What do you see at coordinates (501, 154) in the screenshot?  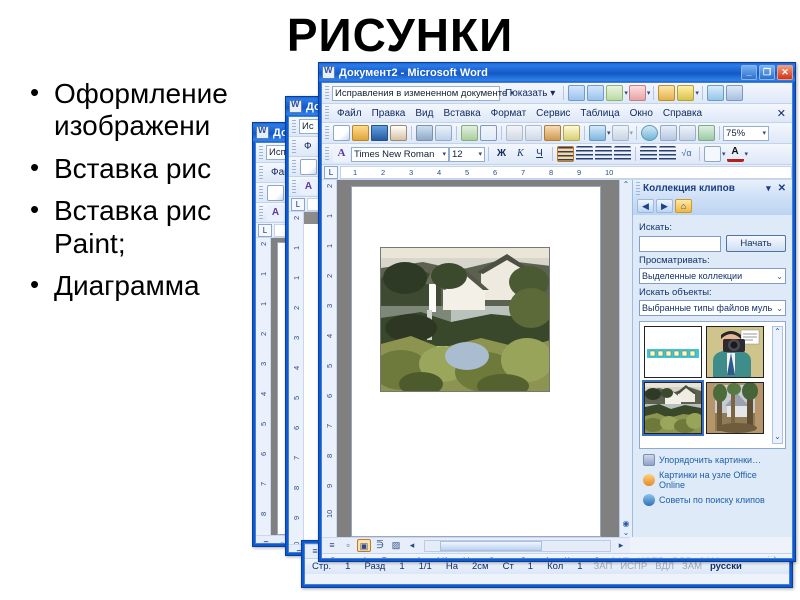 I see `bold-button: Ж` at bounding box center [501, 154].